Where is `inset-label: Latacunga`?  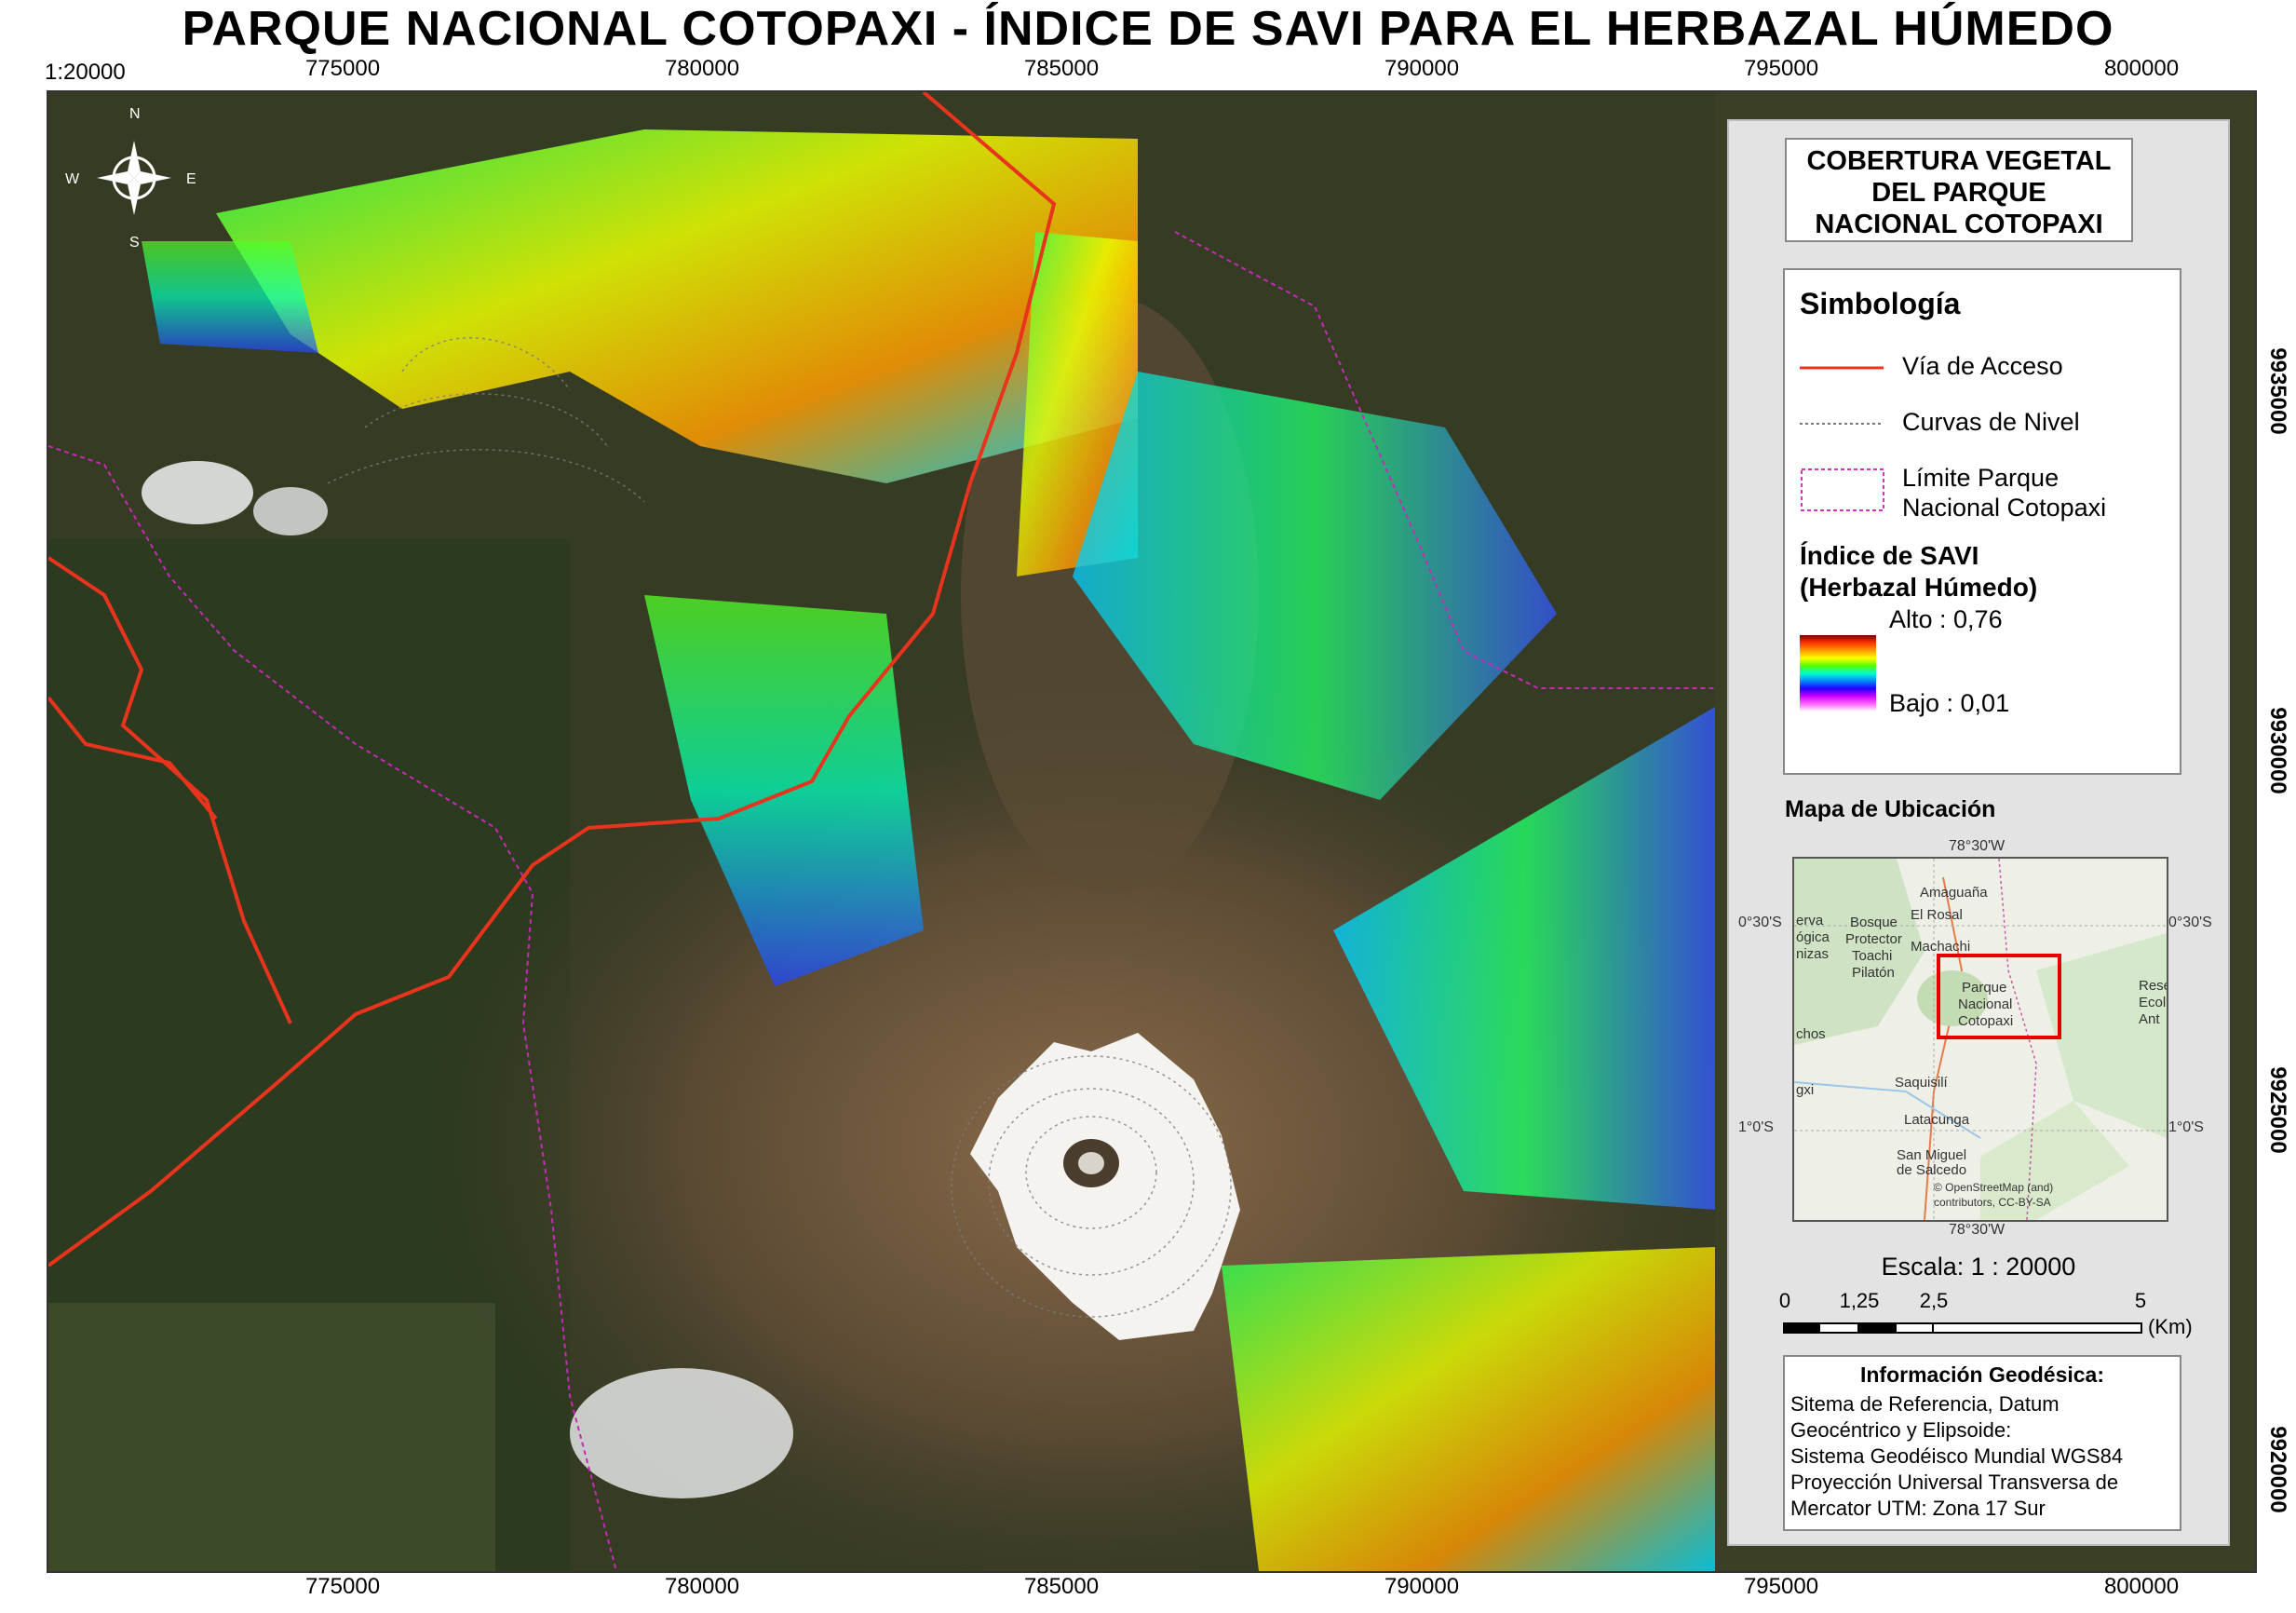 inset-label: Latacunga is located at coordinates (1937, 1120).